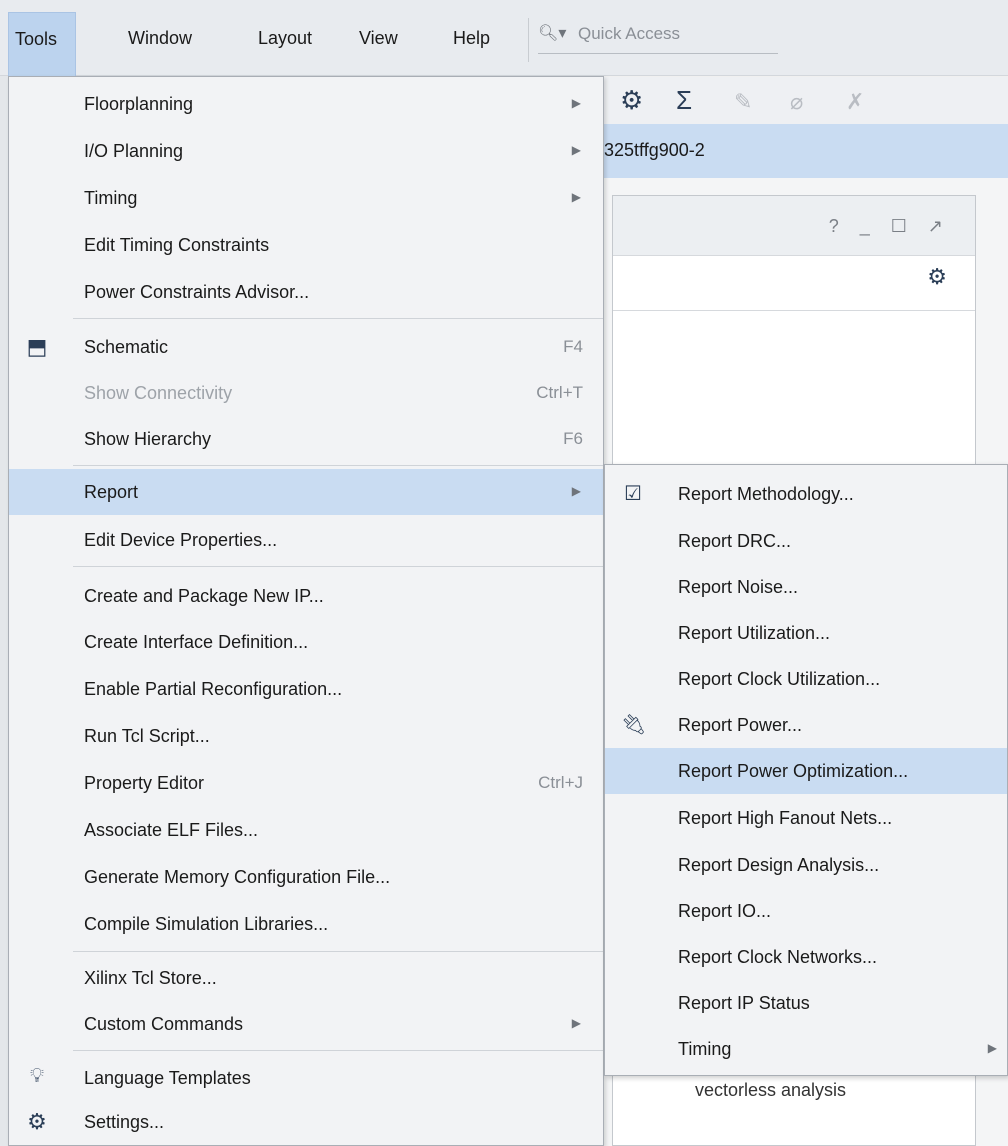 Image resolution: width=1008 pixels, height=1146 pixels. I want to click on menu-item-schematic: ⬒ Schematic F4, so click(306, 347).